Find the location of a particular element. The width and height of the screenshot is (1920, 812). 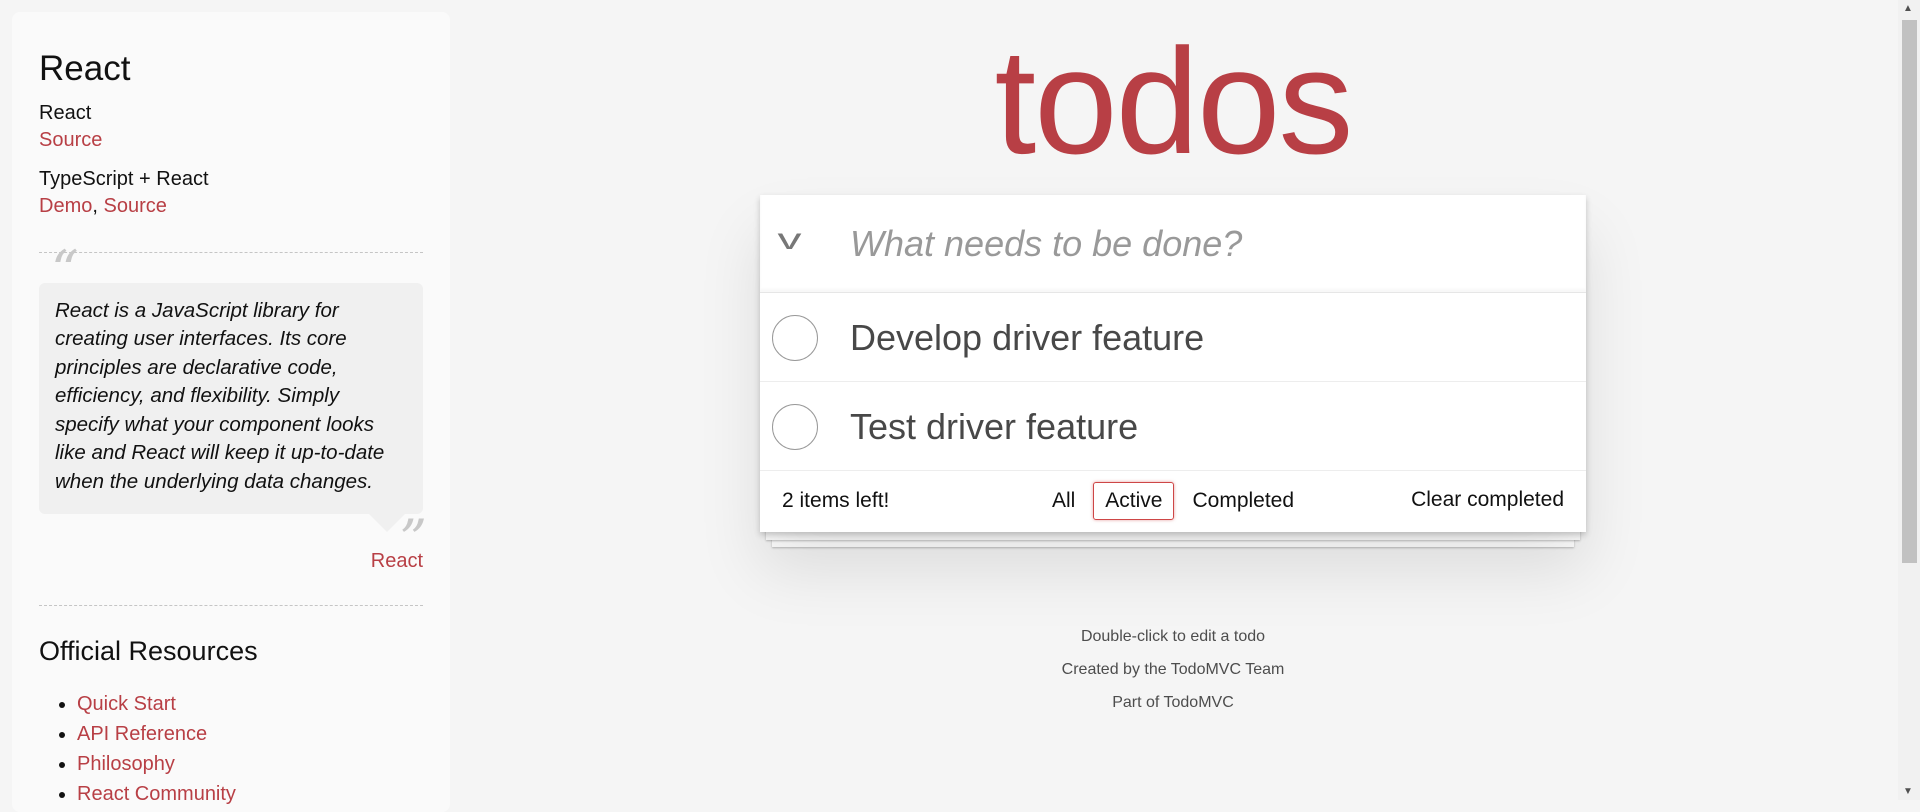

new-todo-row: v is located at coordinates (1173, 244).